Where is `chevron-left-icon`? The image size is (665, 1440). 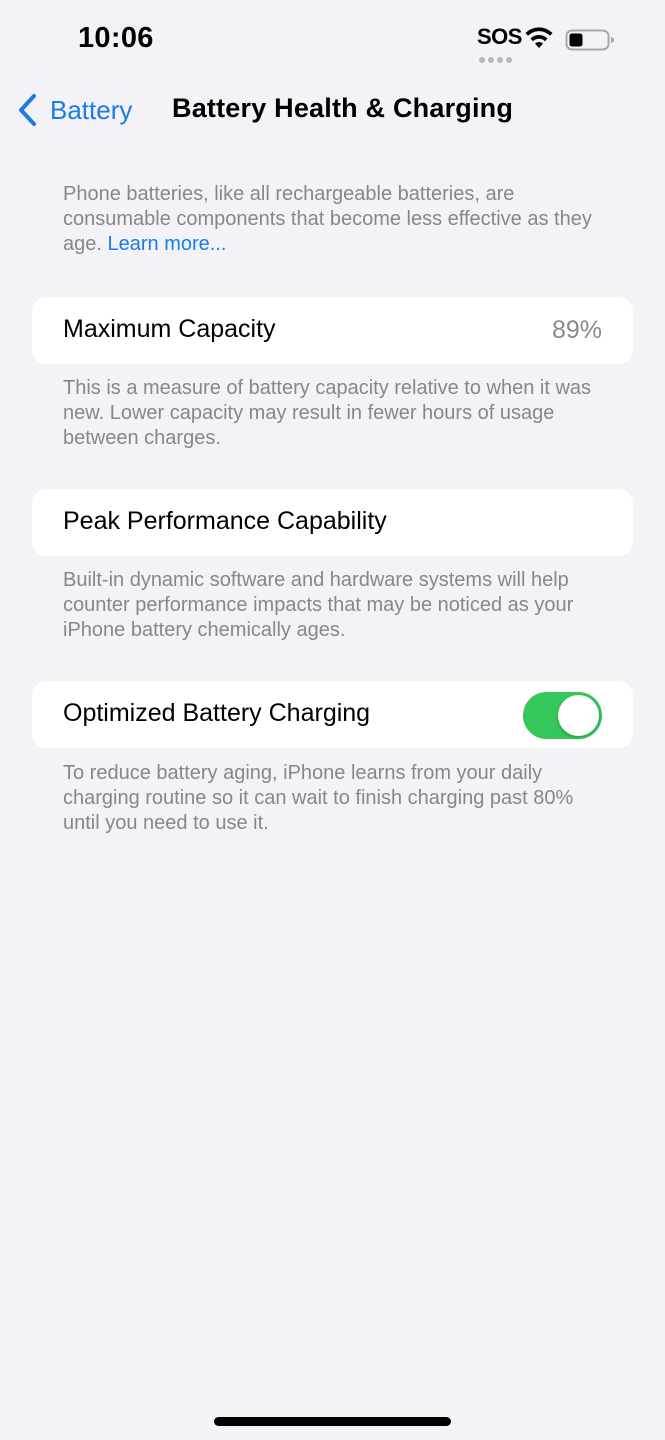 chevron-left-icon is located at coordinates (27, 110).